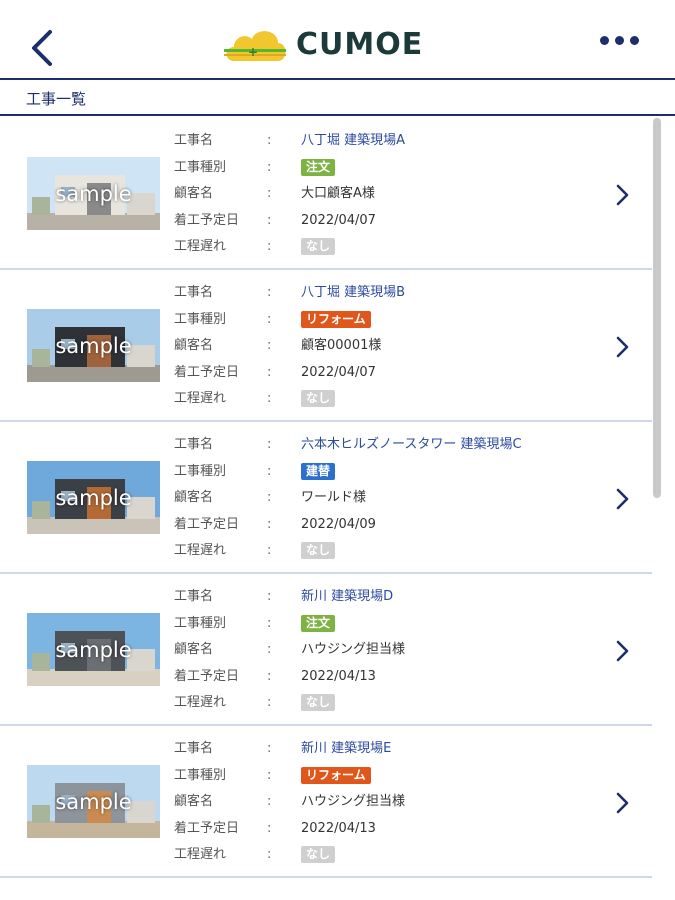 The width and height of the screenshot is (675, 900). Describe the element at coordinates (360, 44) in the screenshot. I see `logo-text: CUMOE` at that location.